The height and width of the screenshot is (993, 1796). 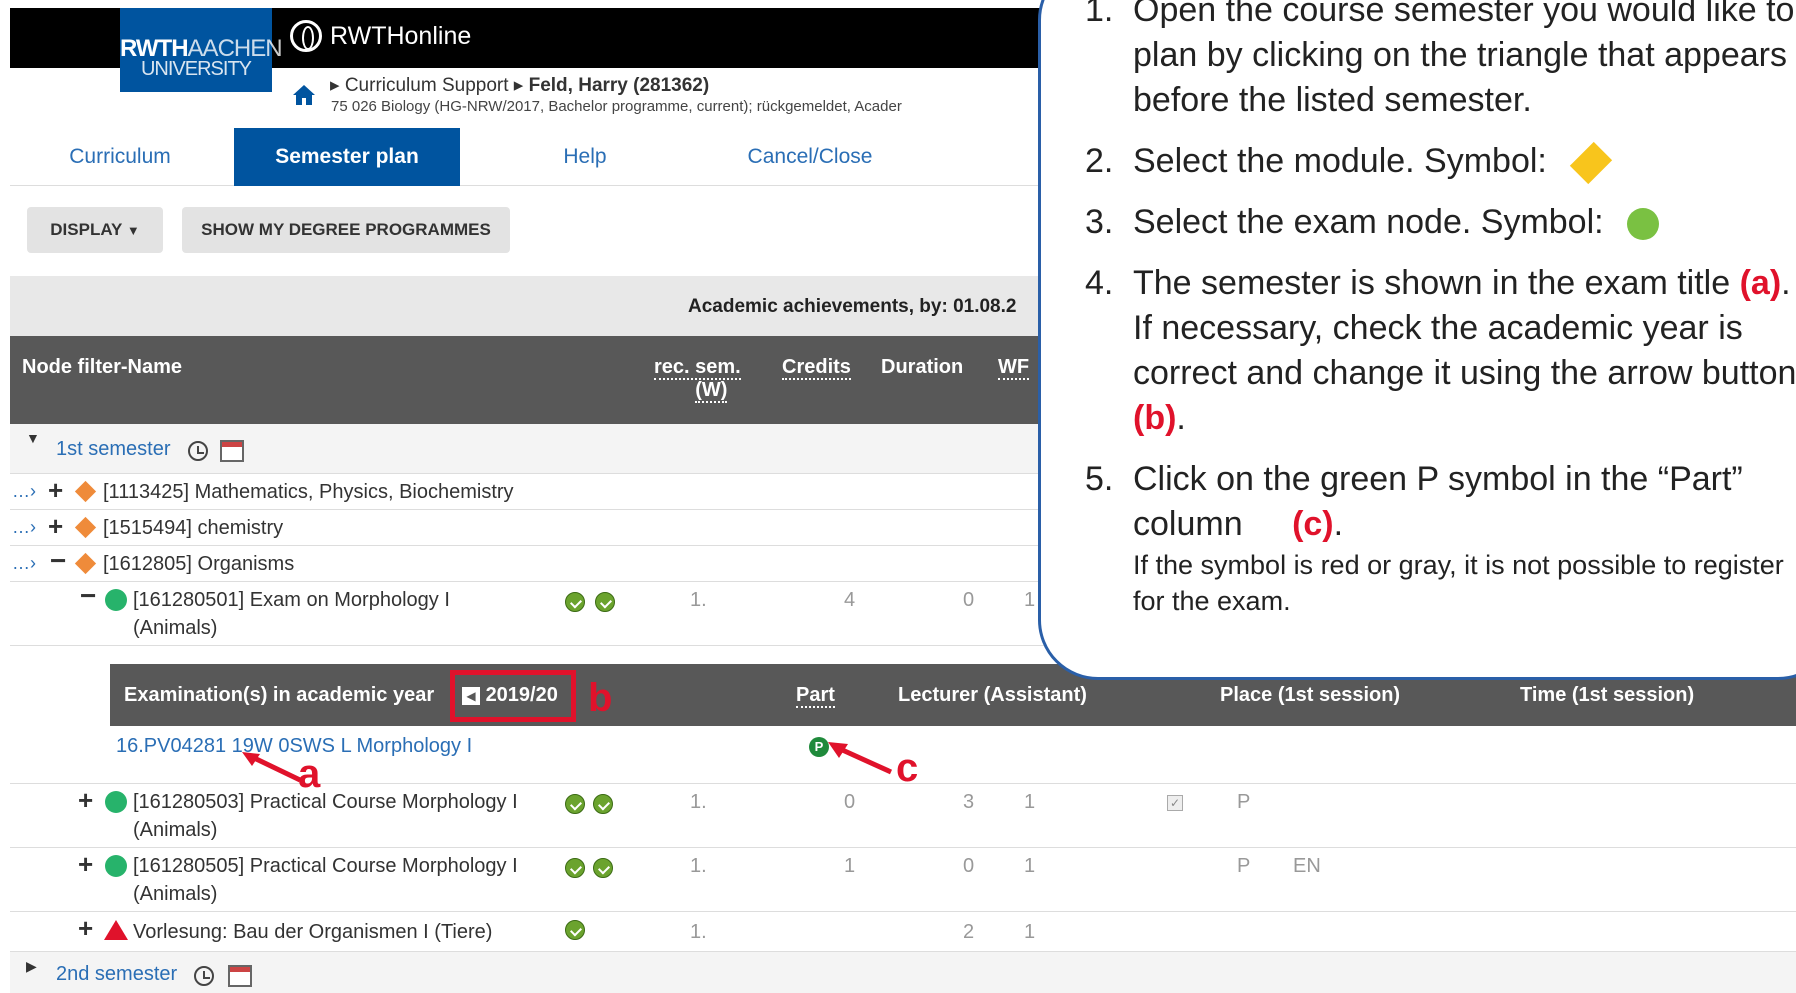 What do you see at coordinates (810, 157) in the screenshot?
I see `tab-cancel-close: Cancel/Close` at bounding box center [810, 157].